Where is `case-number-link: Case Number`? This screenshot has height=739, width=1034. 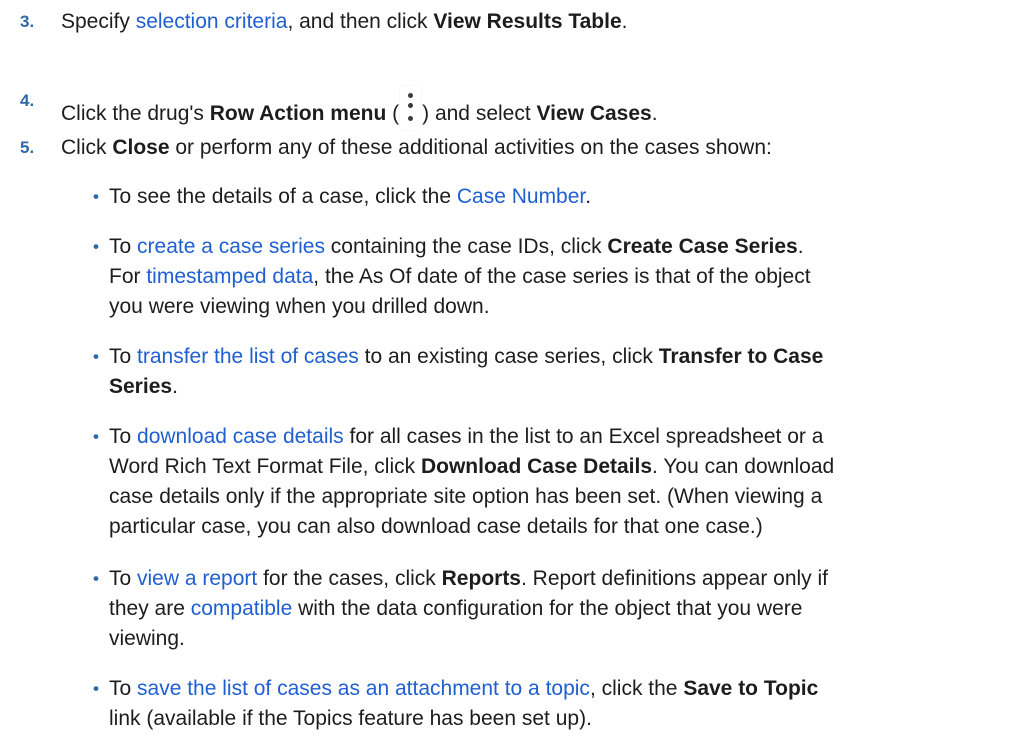 case-number-link: Case Number is located at coordinates (521, 196).